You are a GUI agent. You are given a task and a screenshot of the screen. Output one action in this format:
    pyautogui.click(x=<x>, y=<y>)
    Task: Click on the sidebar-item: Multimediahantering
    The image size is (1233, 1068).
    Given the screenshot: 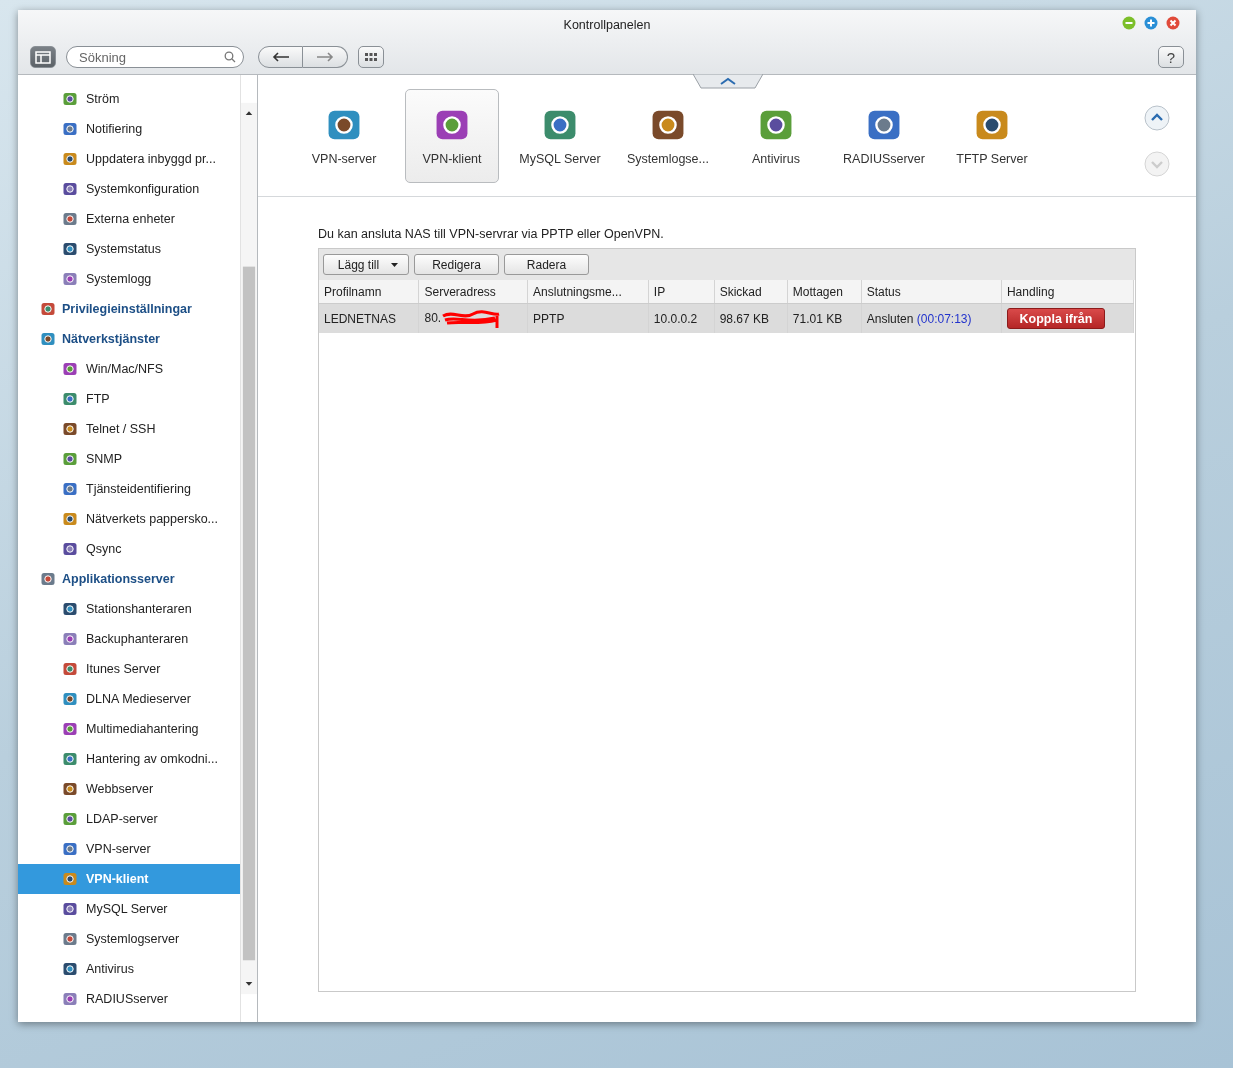 What is the action you would take?
    pyautogui.click(x=129, y=729)
    